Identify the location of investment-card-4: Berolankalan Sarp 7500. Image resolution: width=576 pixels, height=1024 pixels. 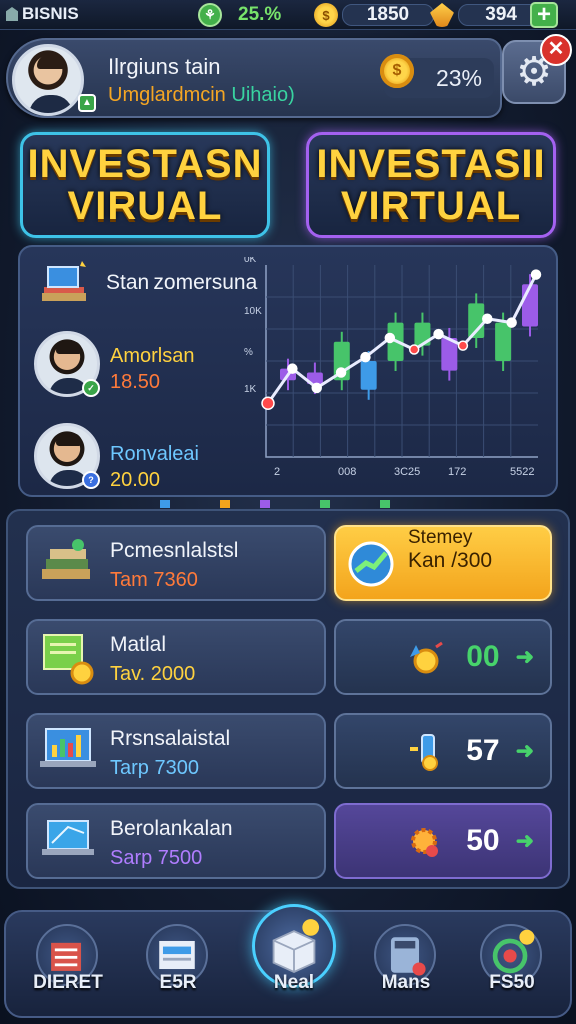
(176, 841).